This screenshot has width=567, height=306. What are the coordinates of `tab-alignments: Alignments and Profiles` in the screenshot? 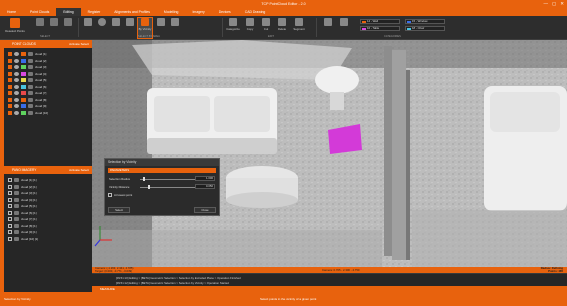 It's located at (132, 12).